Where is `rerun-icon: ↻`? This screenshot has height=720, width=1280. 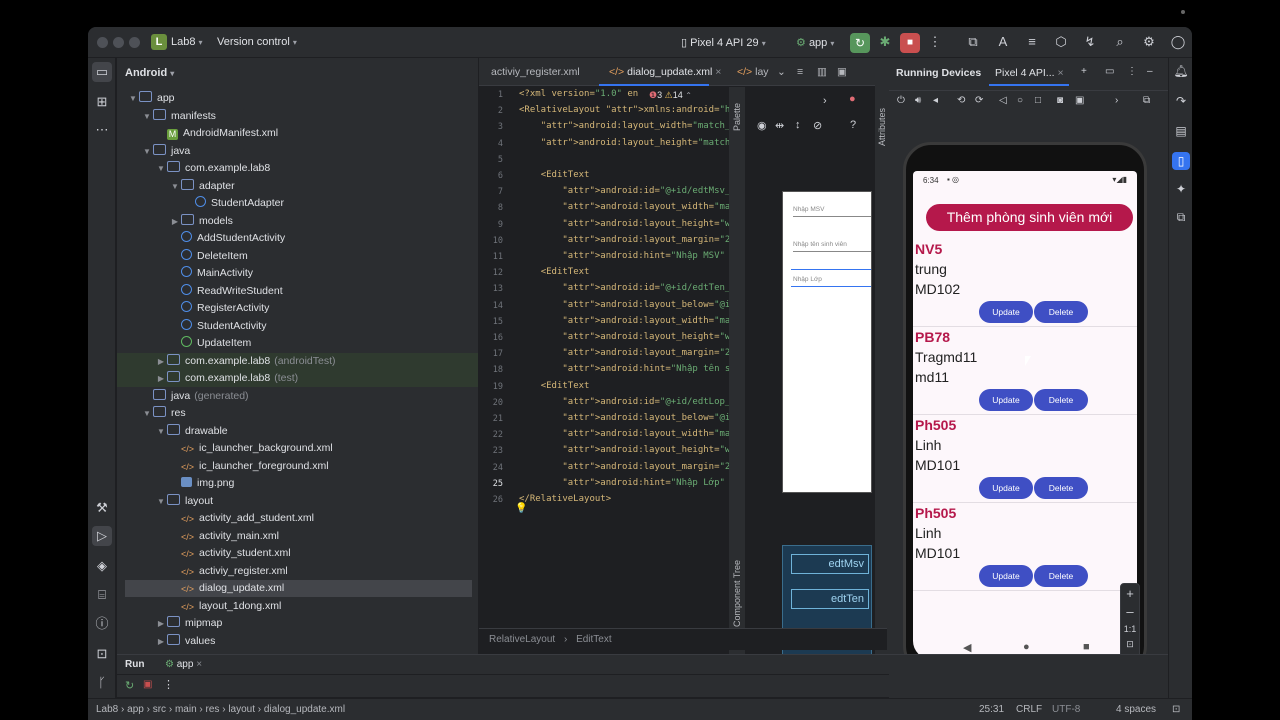
rerun-icon: ↻ is located at coordinates (129, 685).